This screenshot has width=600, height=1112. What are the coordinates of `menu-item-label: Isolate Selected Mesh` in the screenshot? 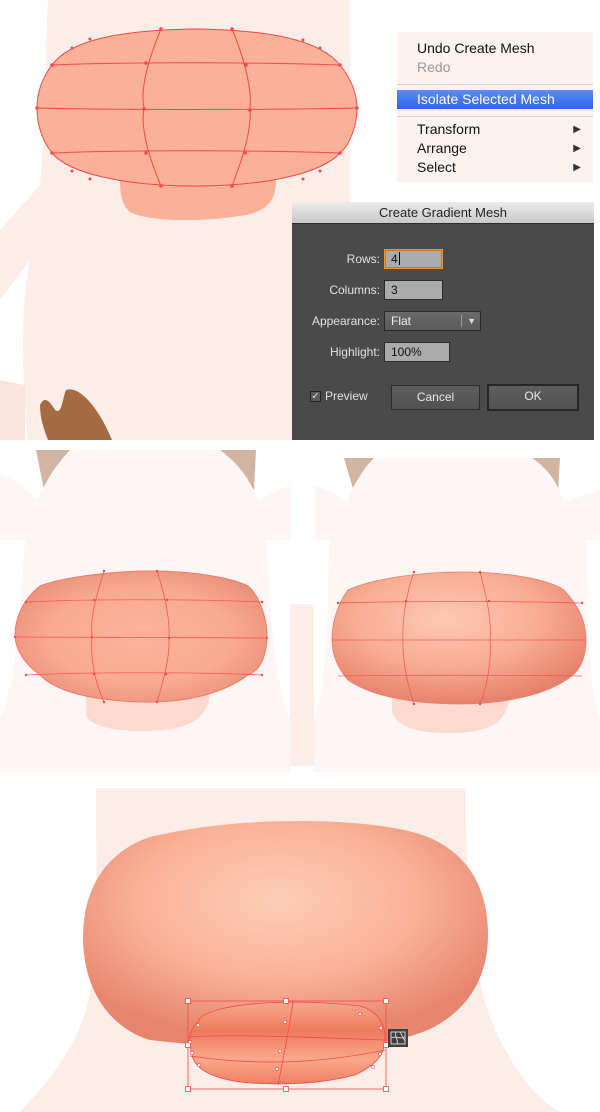 It's located at (486, 99).